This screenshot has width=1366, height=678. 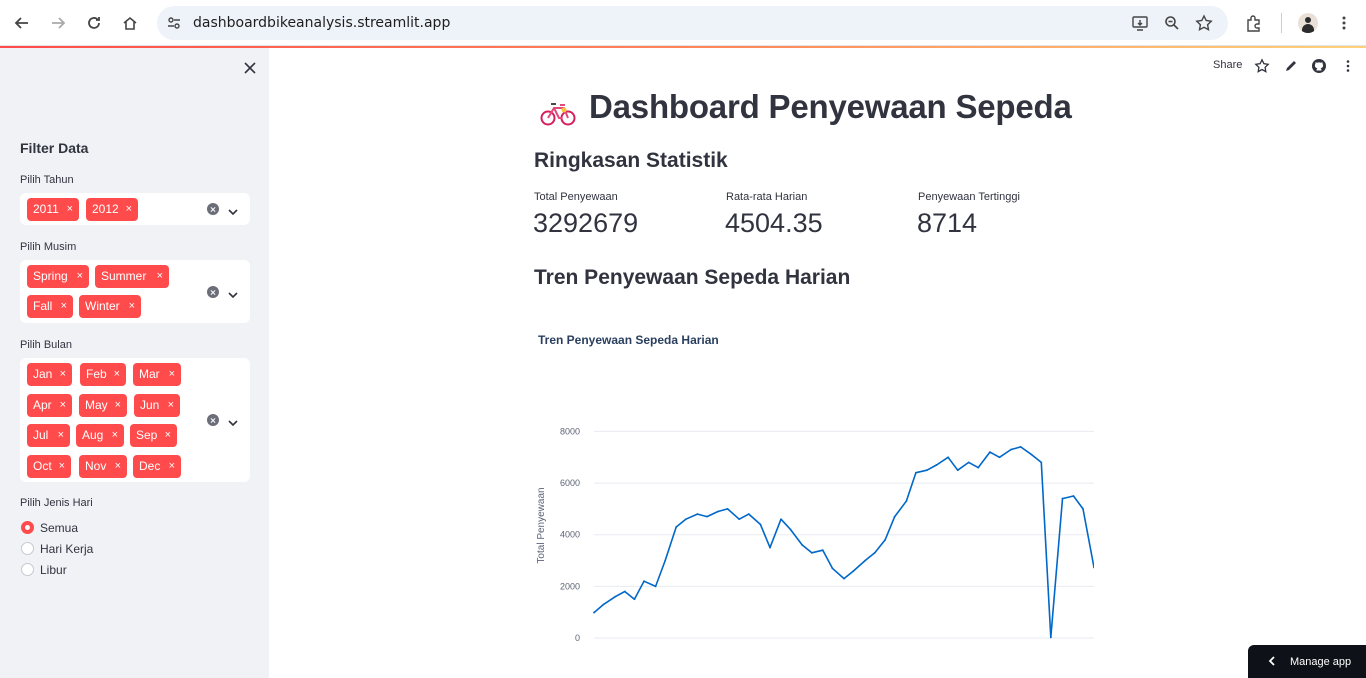 What do you see at coordinates (103, 405) in the screenshot?
I see `month-tag: May ×` at bounding box center [103, 405].